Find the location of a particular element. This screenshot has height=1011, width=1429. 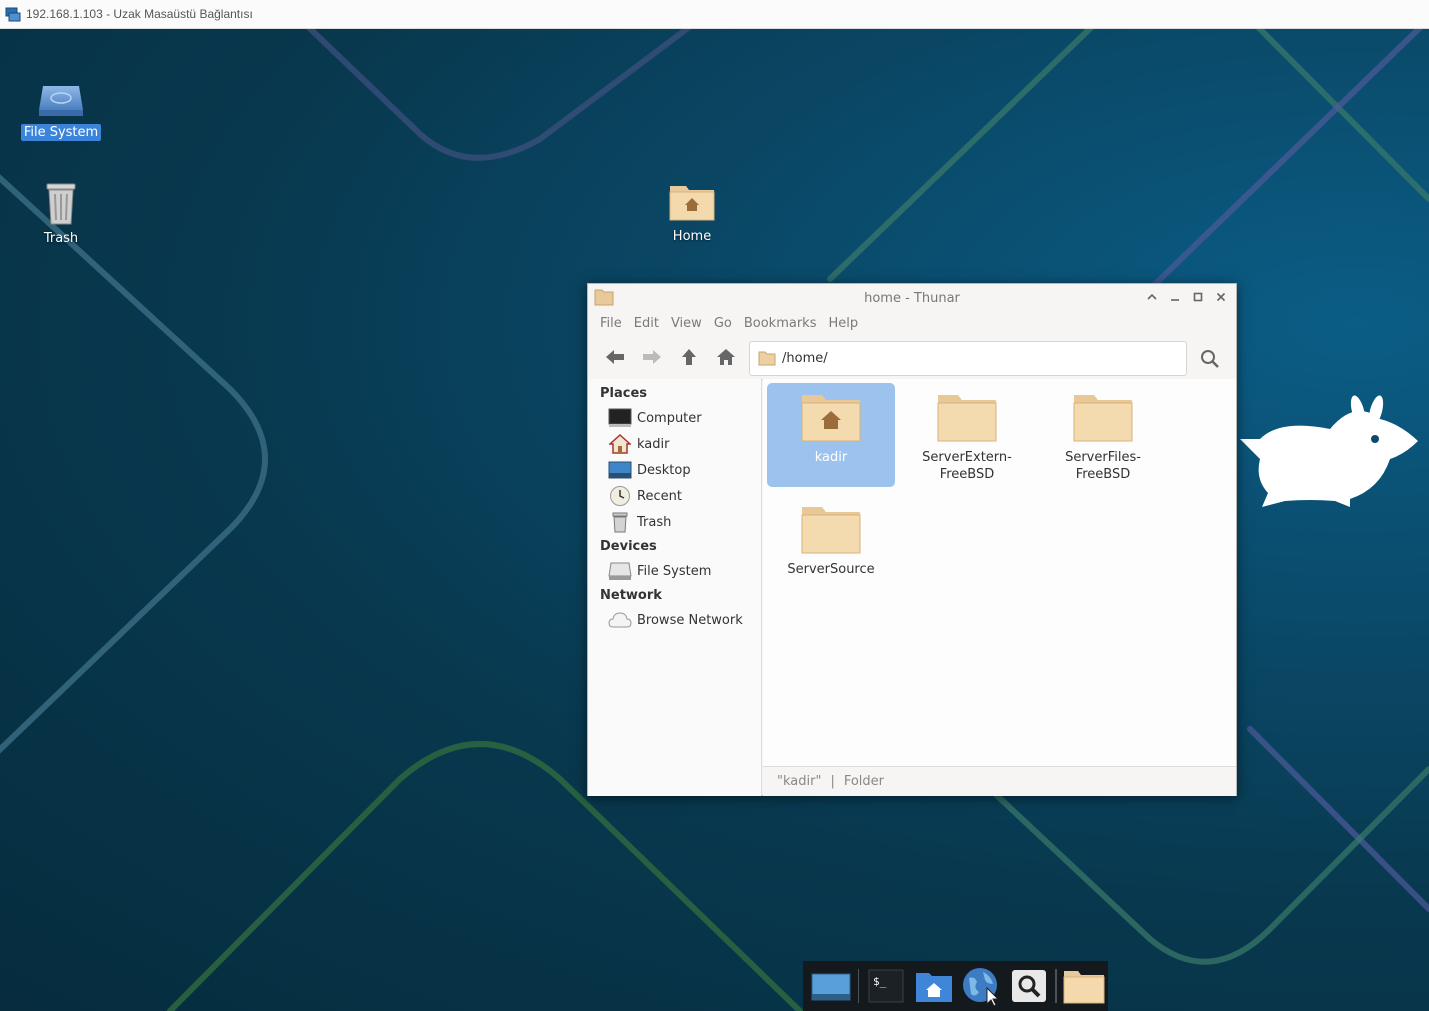

maximize-button is located at coordinates (1198, 297).